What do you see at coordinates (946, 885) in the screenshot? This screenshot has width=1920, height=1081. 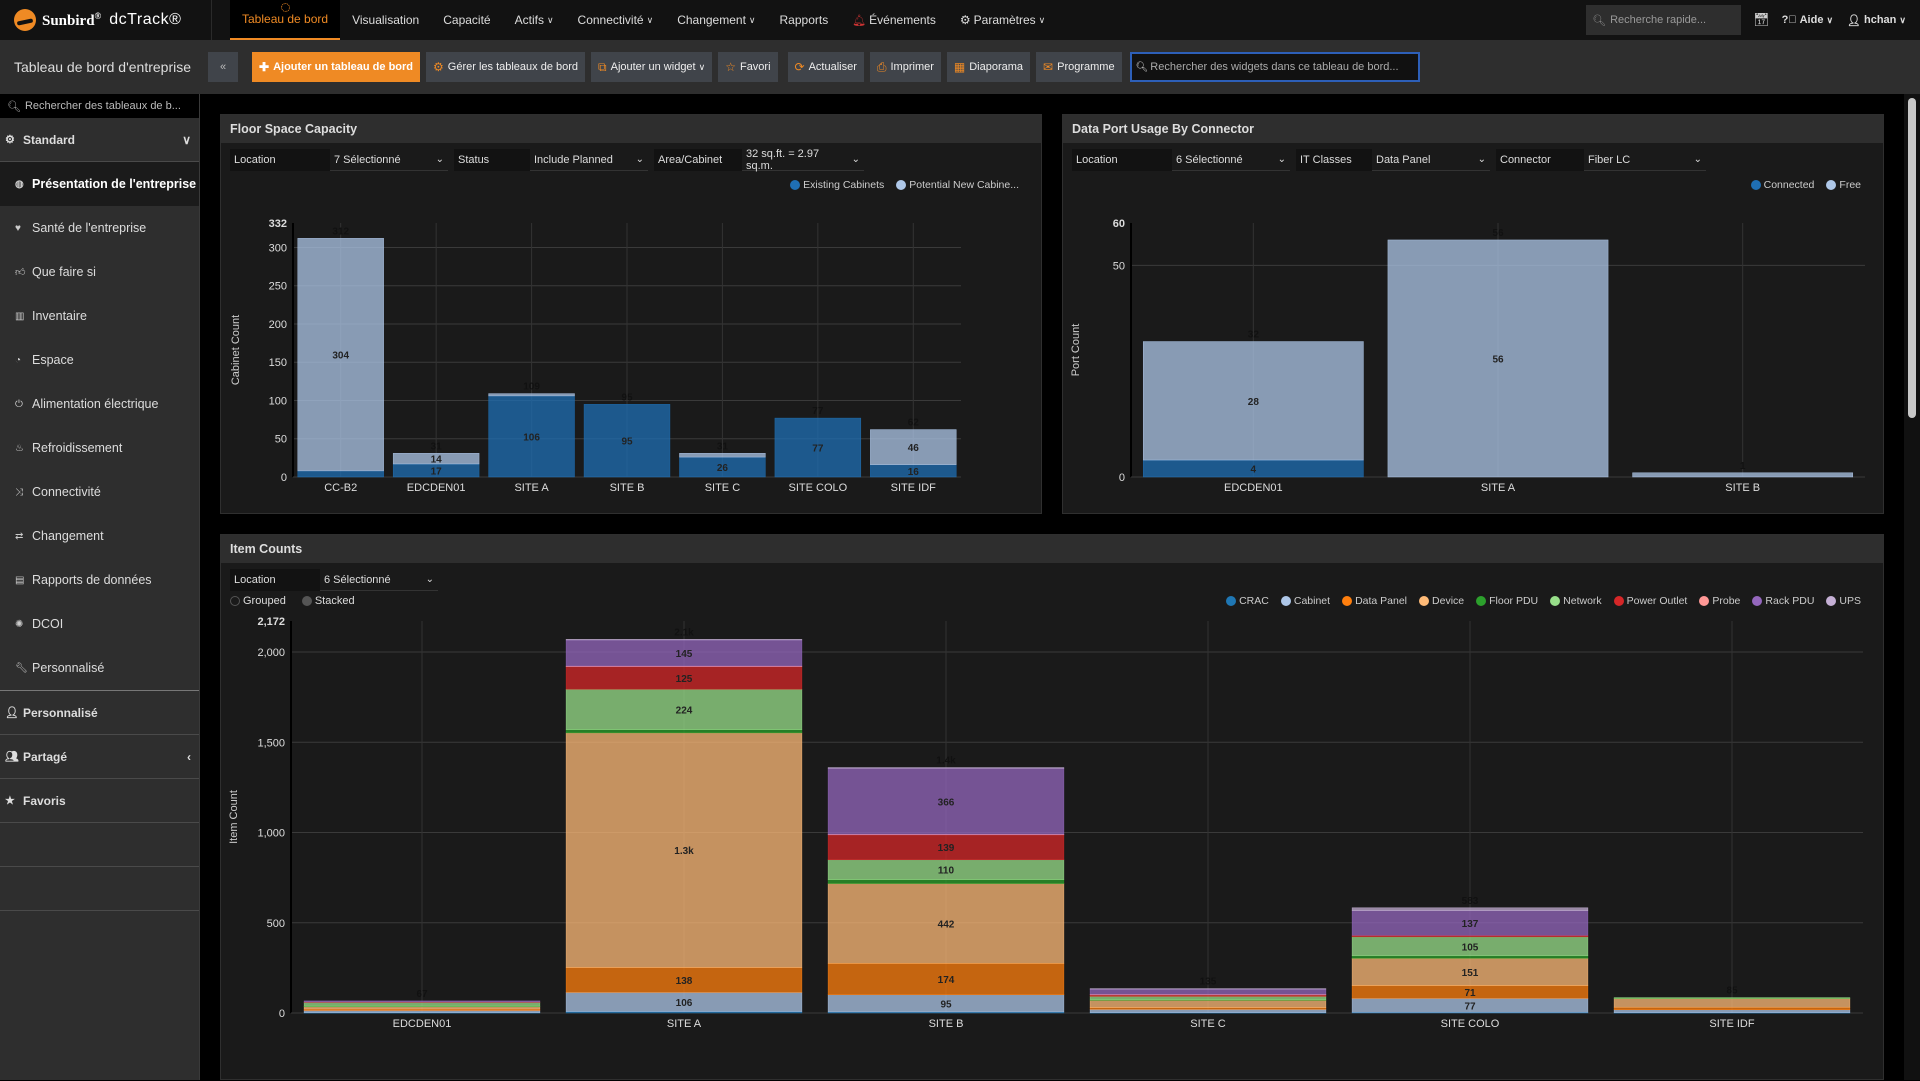 I see `bar-stack: 95 174 442 110 139 366 1.4k` at bounding box center [946, 885].